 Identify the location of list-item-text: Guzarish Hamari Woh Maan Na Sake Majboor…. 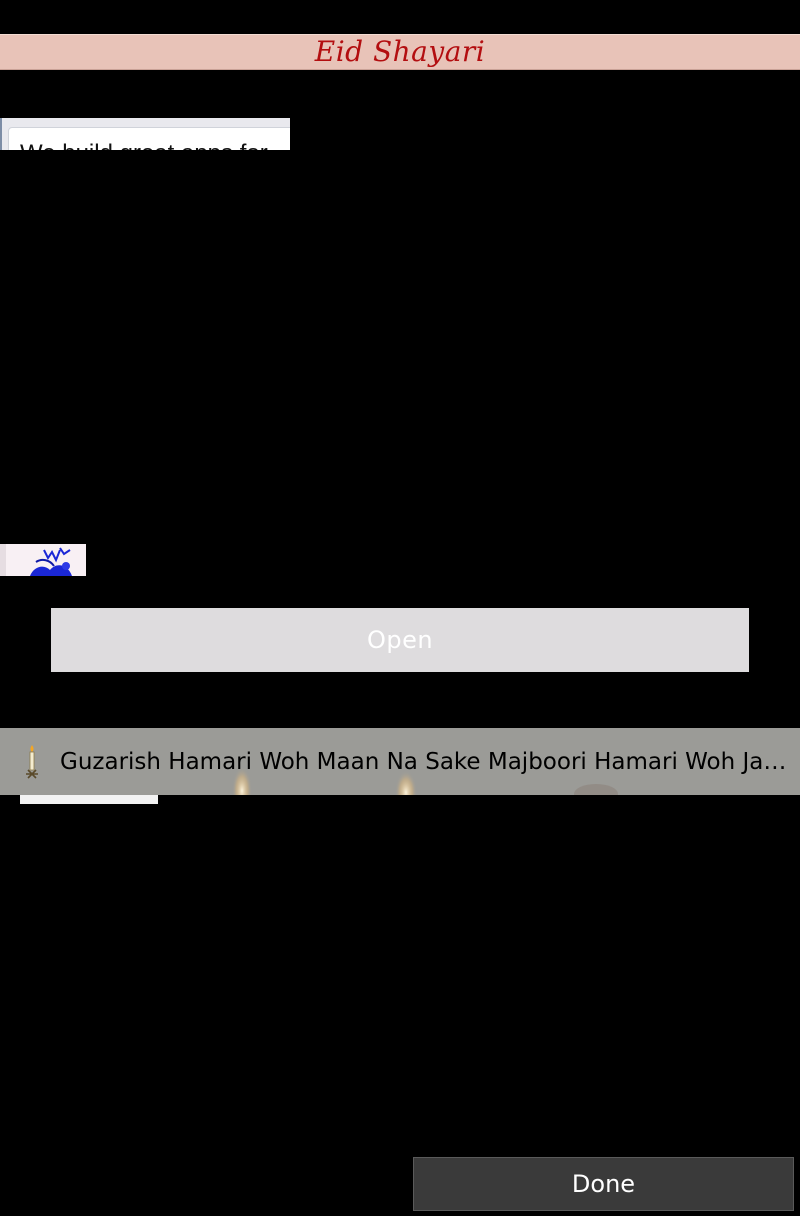
(428, 761).